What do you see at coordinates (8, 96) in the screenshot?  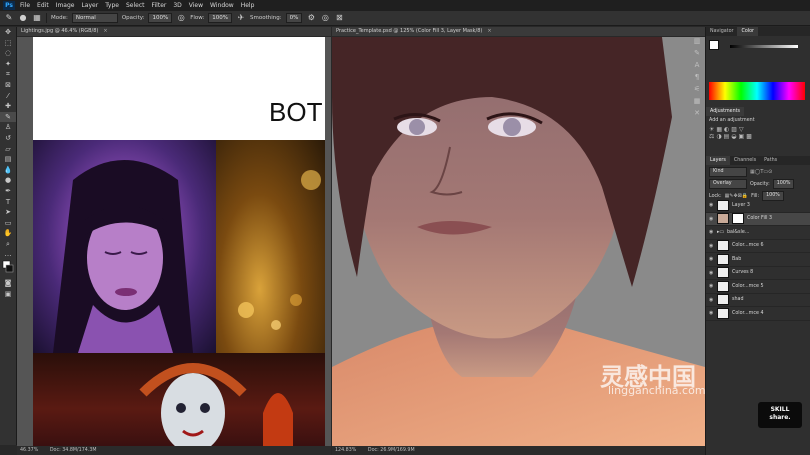 I see `eyedropper-icon: ⁄` at bounding box center [8, 96].